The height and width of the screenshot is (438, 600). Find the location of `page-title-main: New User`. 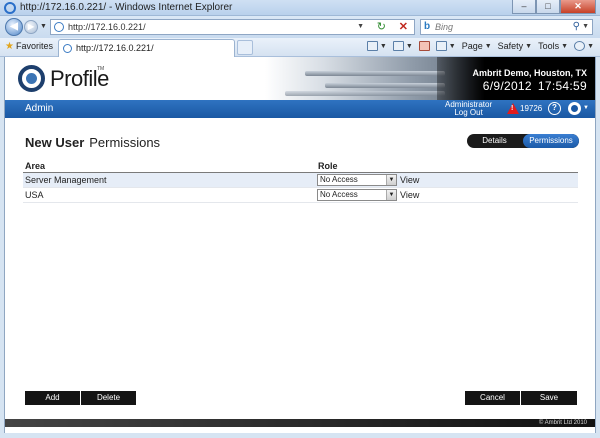

page-title-main: New User is located at coordinates (55, 142).